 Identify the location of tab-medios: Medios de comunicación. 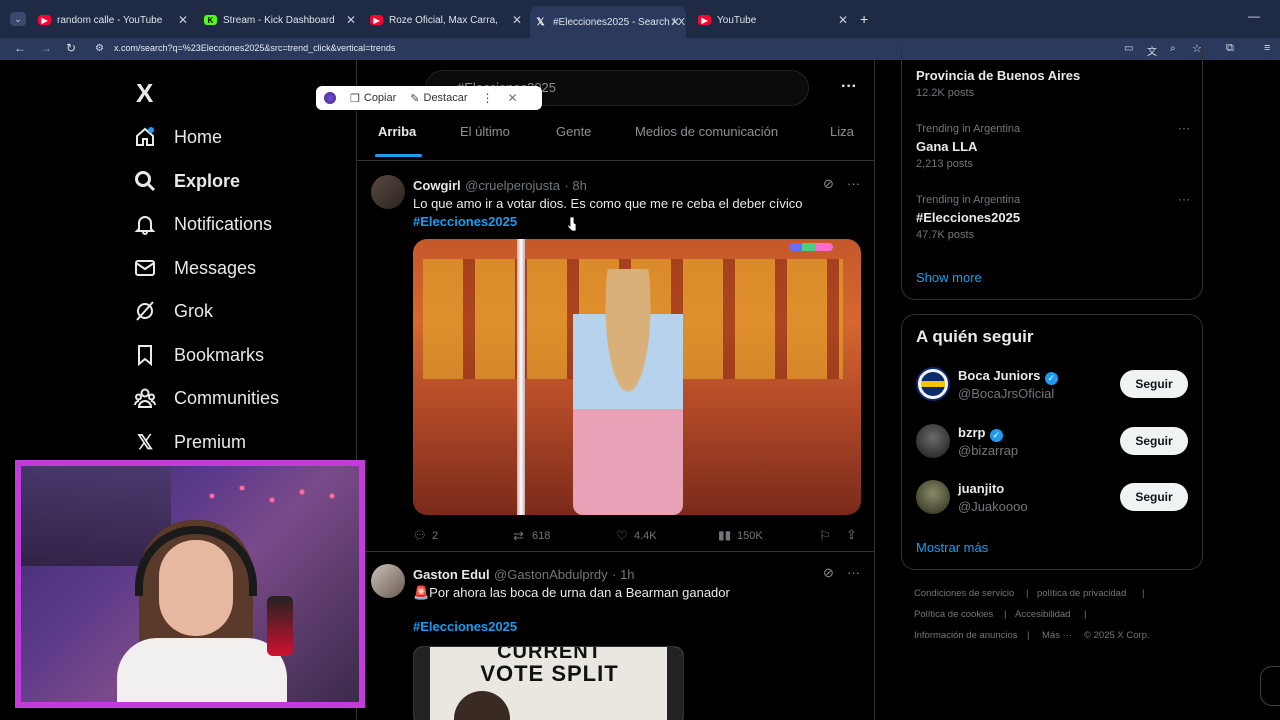
(706, 131).